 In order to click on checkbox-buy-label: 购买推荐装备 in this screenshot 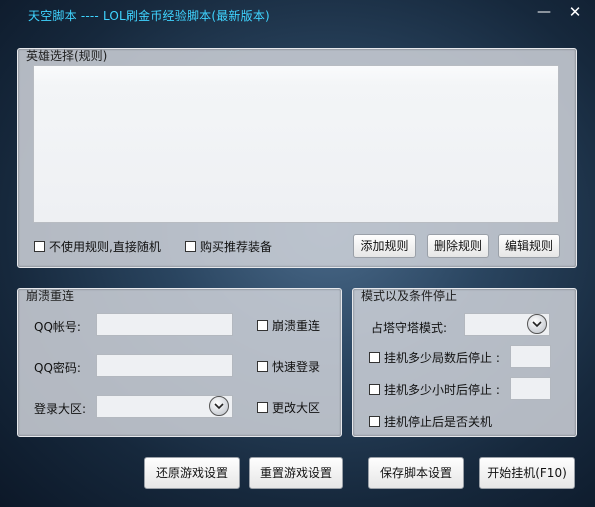, I will do `click(236, 247)`.